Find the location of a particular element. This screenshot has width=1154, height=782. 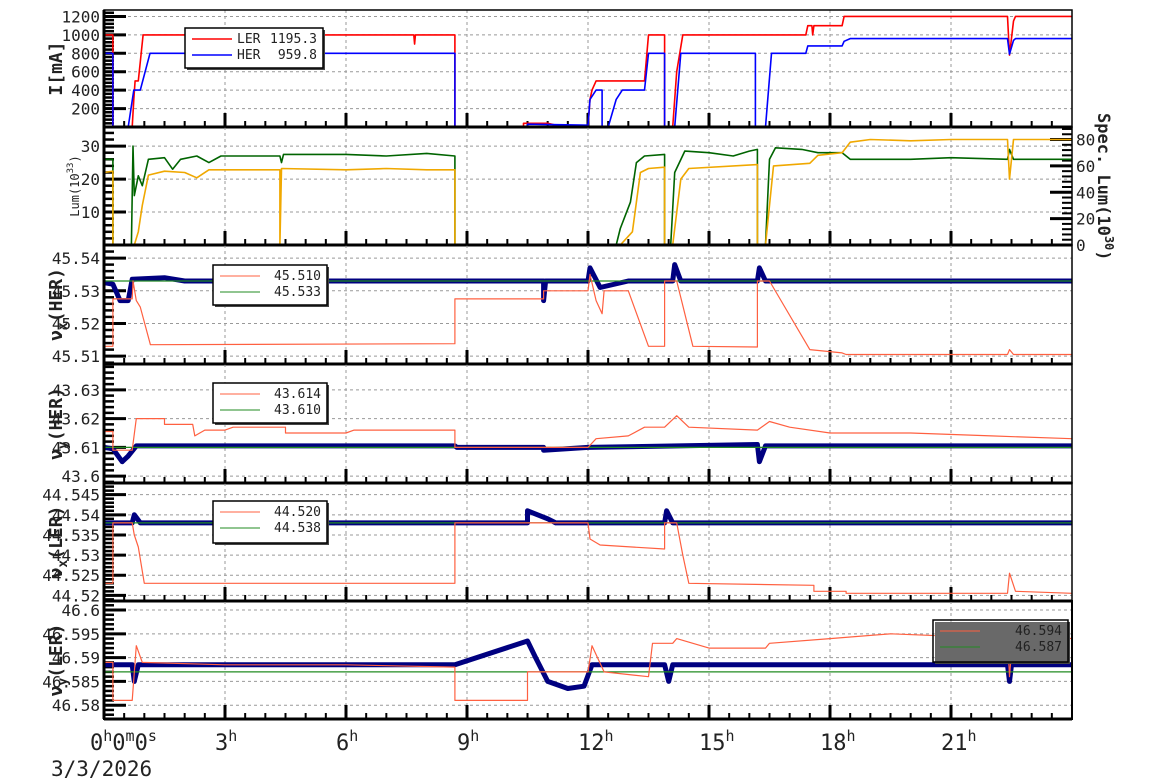

y-axis-label-sub: y is located at coordinates (63, 445).